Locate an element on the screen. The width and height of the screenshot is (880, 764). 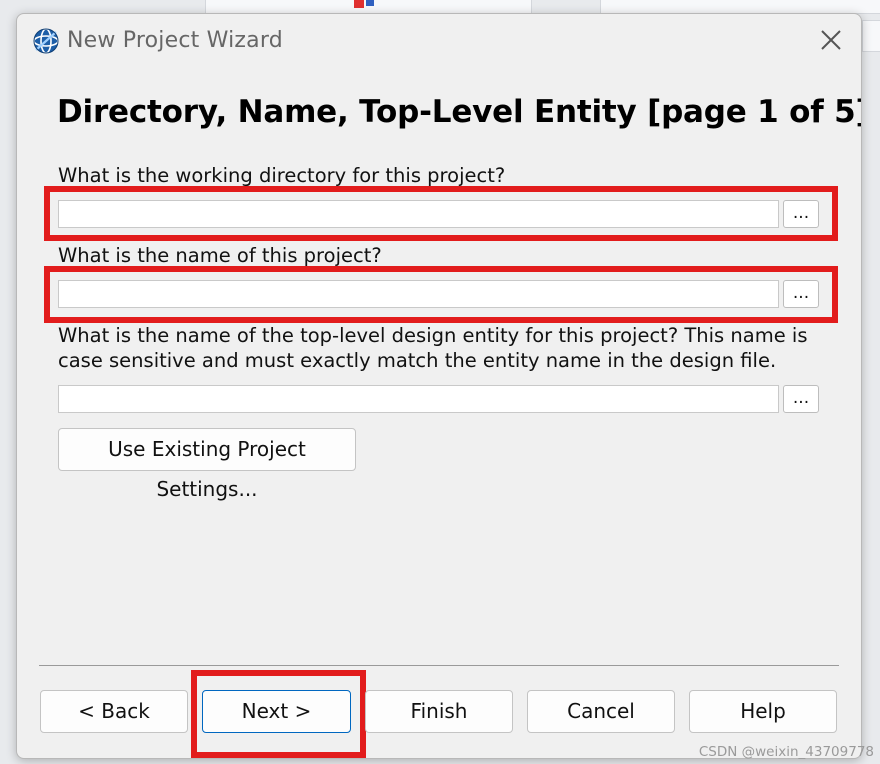
background-window-edge is located at coordinates (871, 36).